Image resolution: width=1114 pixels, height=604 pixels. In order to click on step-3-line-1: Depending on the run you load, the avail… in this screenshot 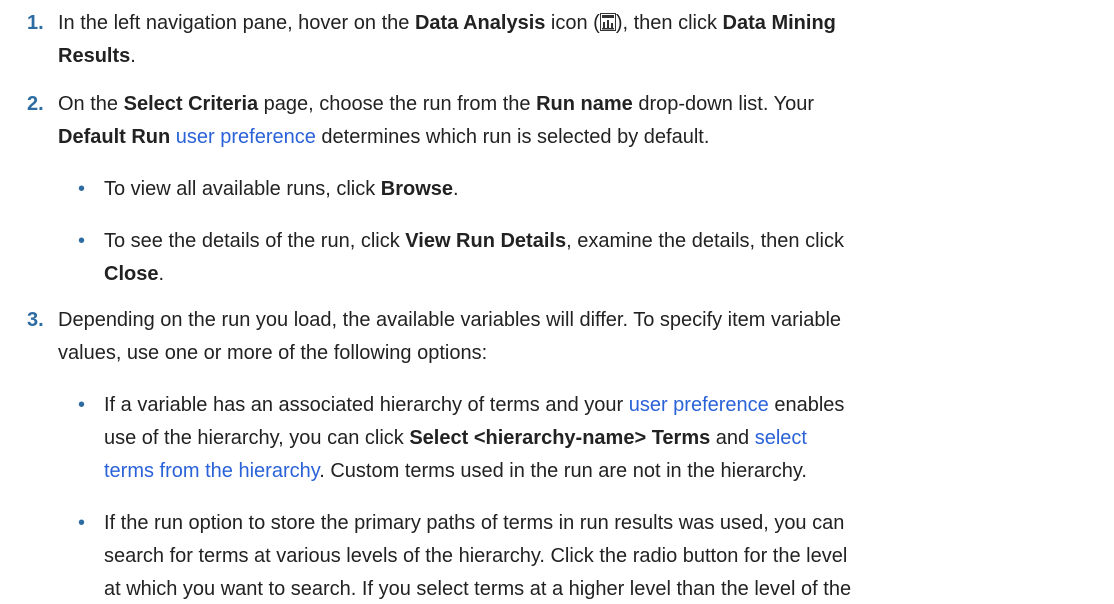, I will do `click(449, 320)`.